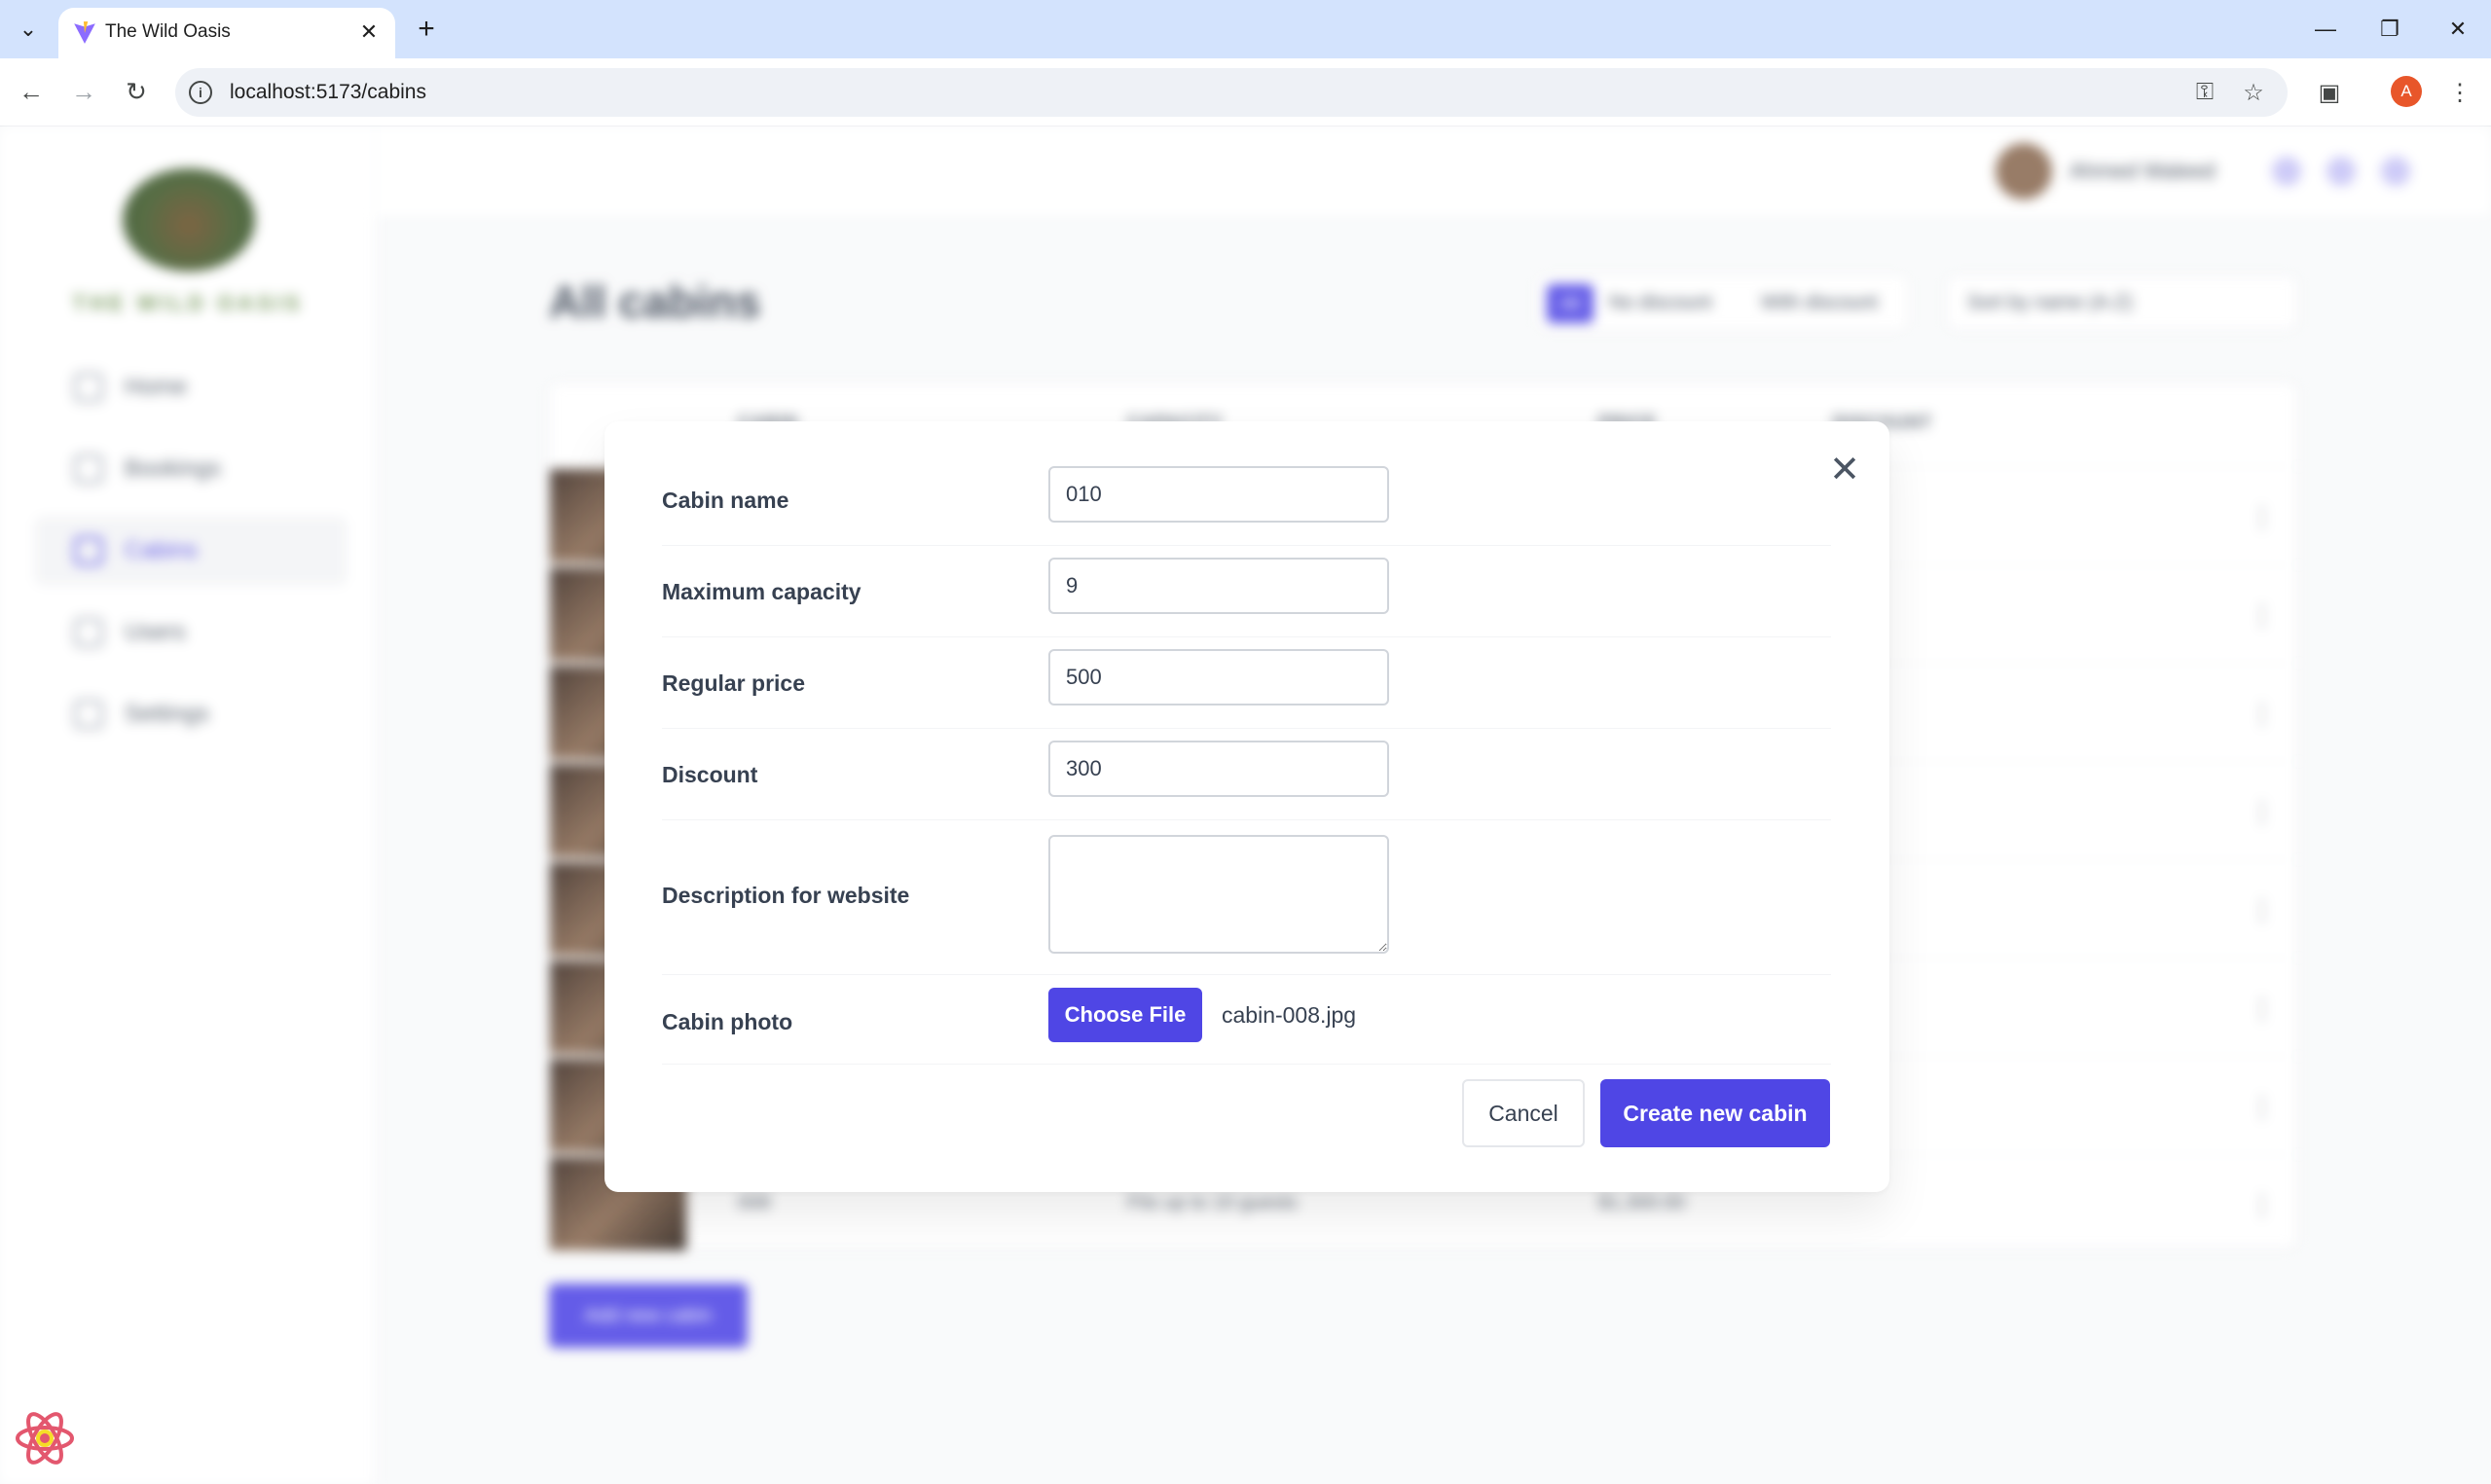  I want to click on reload-icon: ↻, so click(136, 91).